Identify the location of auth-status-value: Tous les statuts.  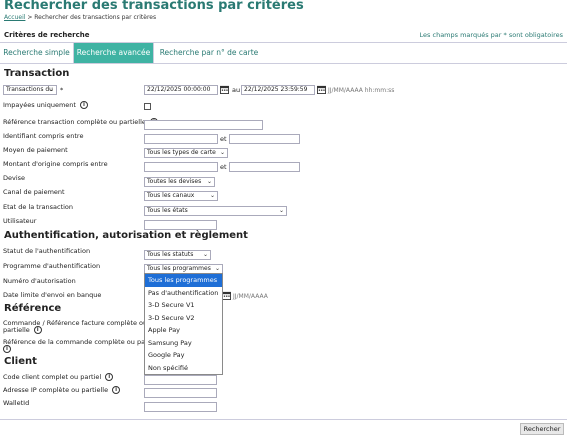
(170, 254).